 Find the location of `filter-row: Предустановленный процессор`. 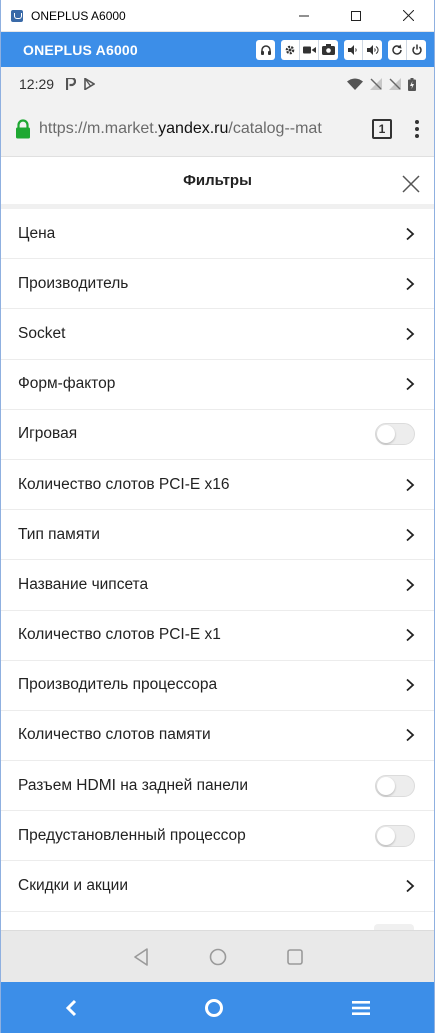

filter-row: Предустановленный процессор is located at coordinates (217, 836).